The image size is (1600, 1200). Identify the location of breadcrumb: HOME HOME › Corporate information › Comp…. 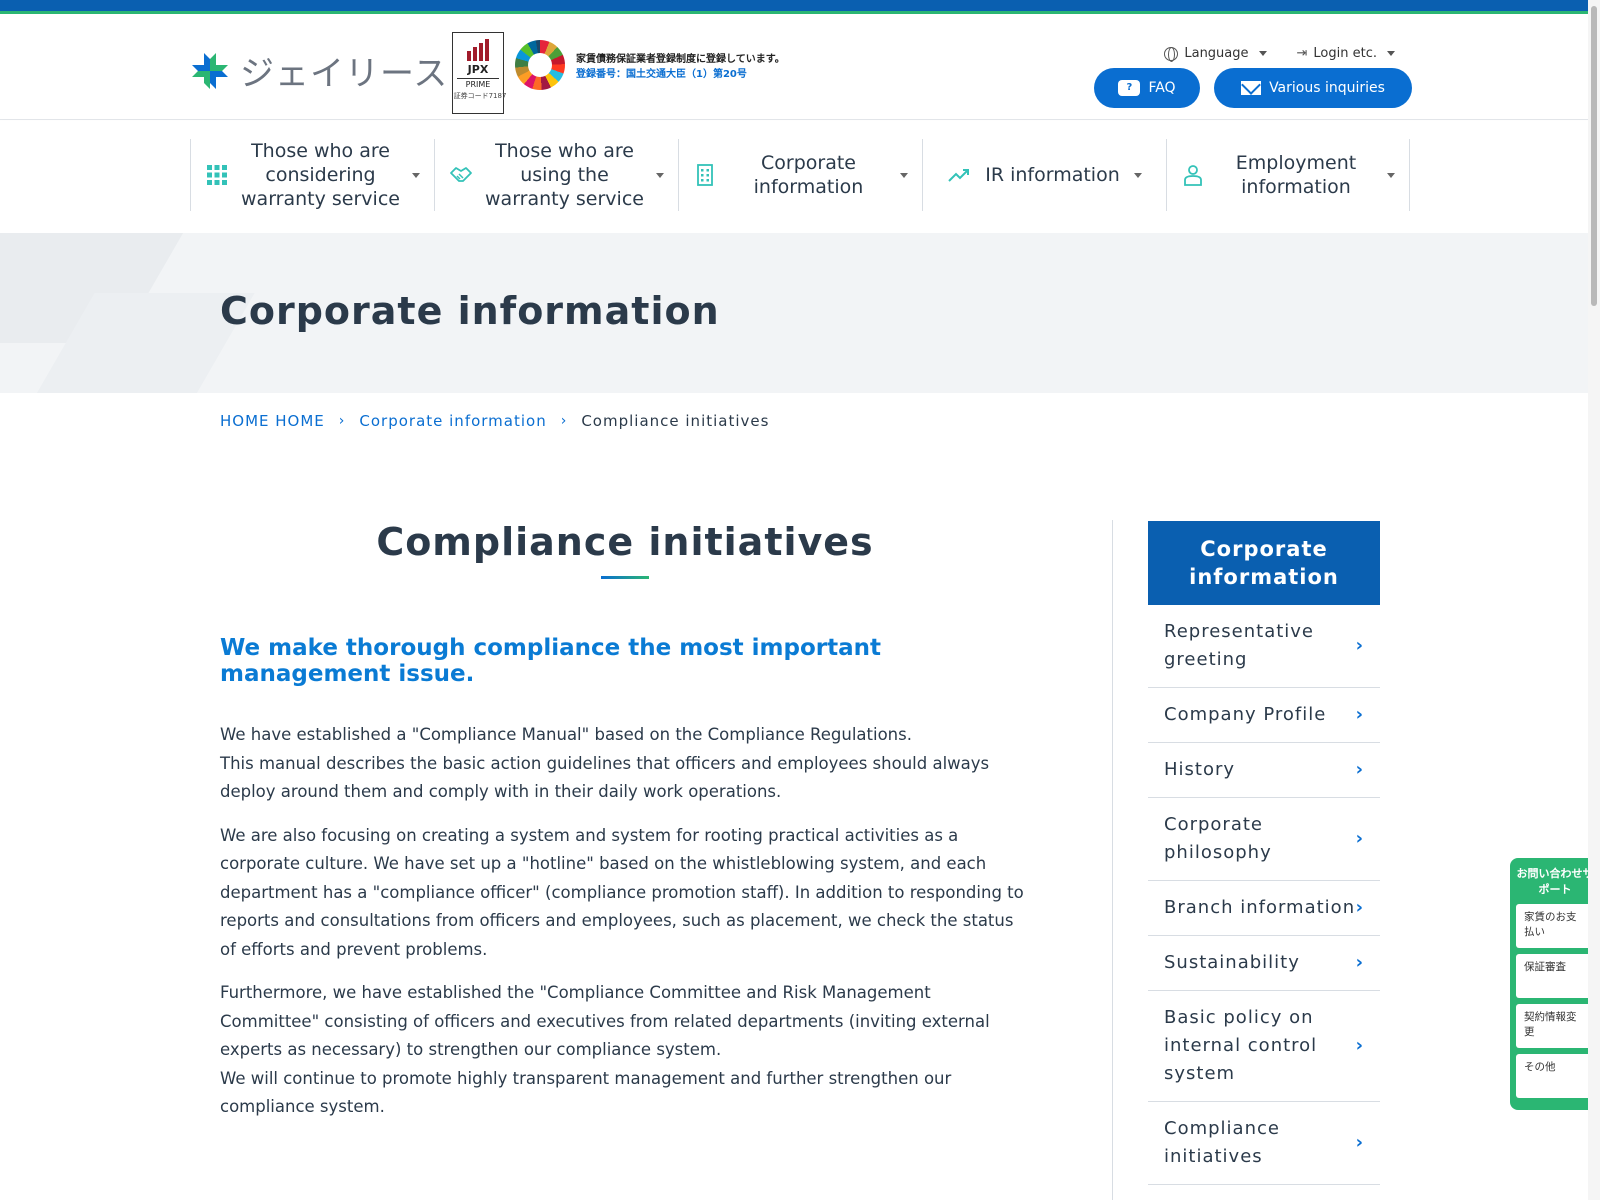
(494, 421).